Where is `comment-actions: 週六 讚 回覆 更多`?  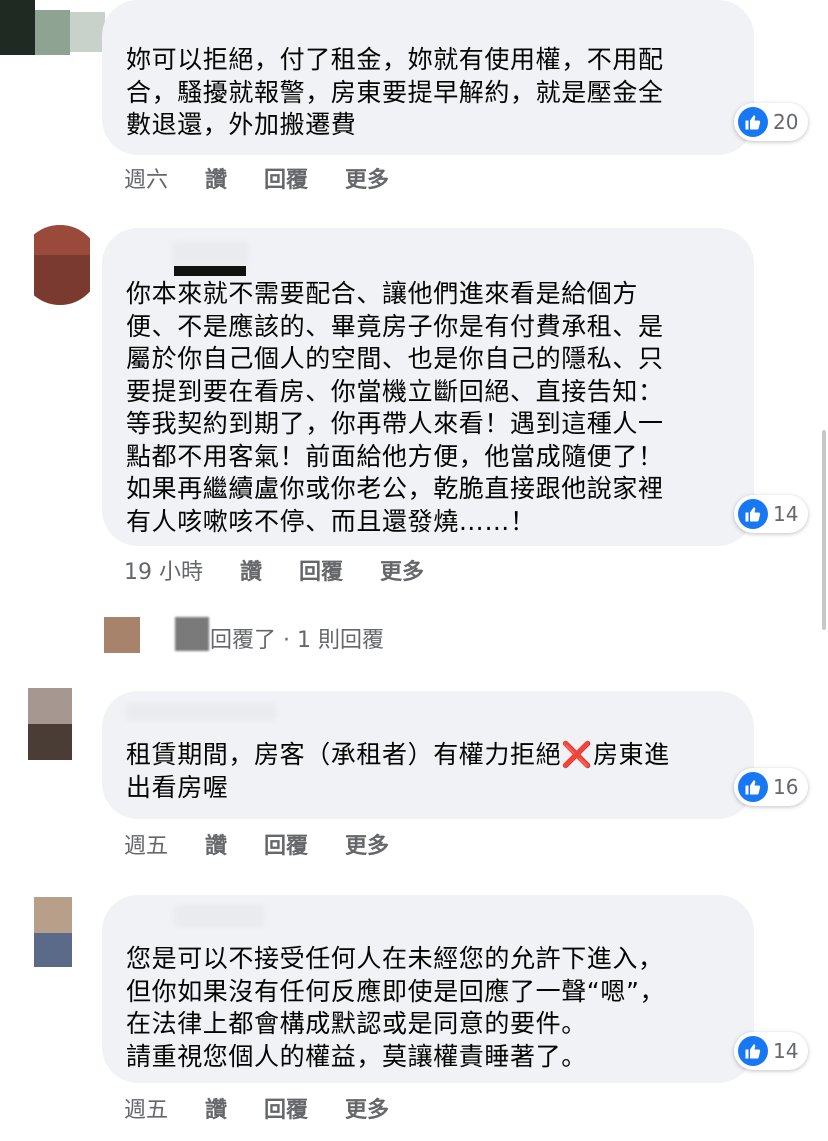 comment-actions: 週六 讚 回覆 更多 is located at coordinates (271, 178).